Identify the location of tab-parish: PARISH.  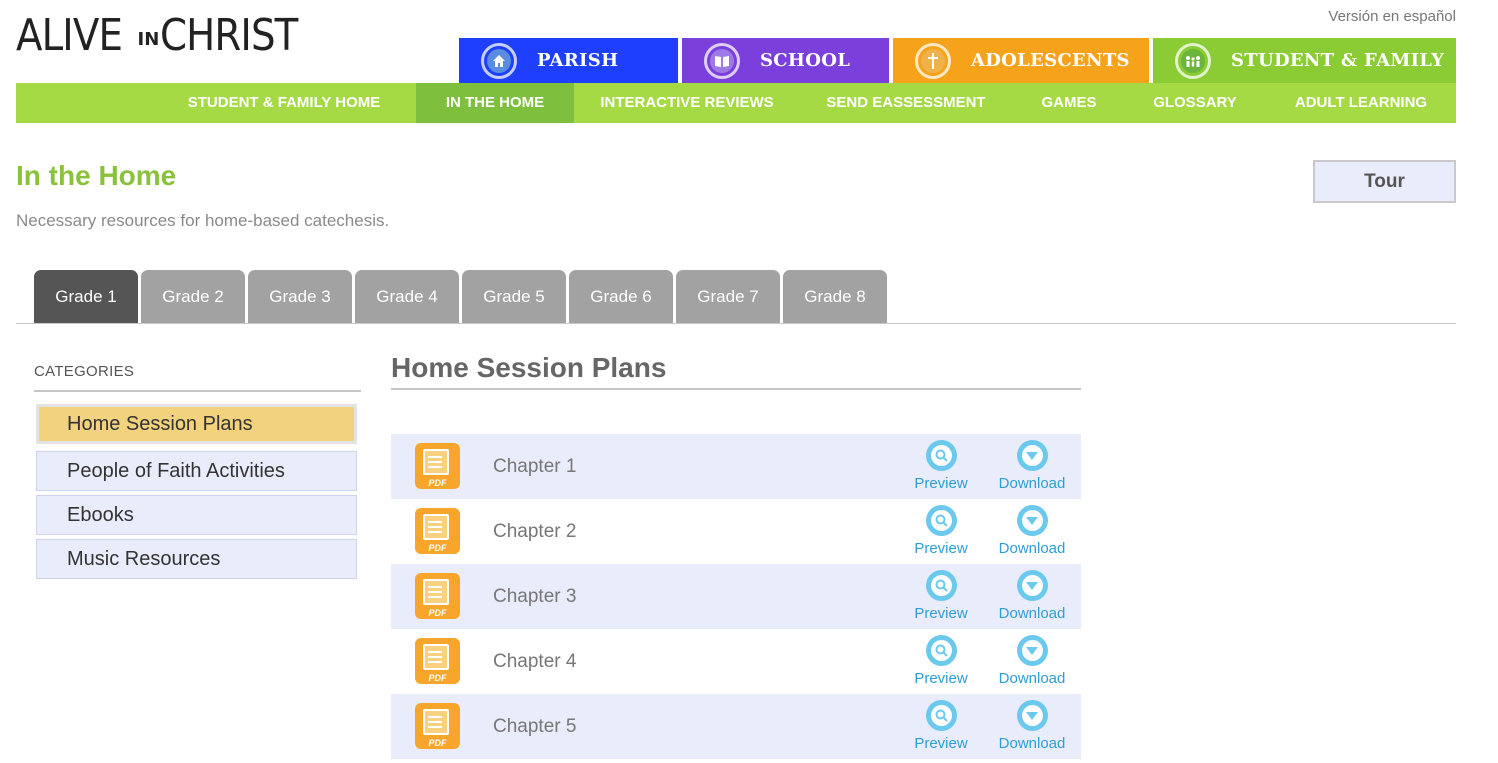
(568, 60).